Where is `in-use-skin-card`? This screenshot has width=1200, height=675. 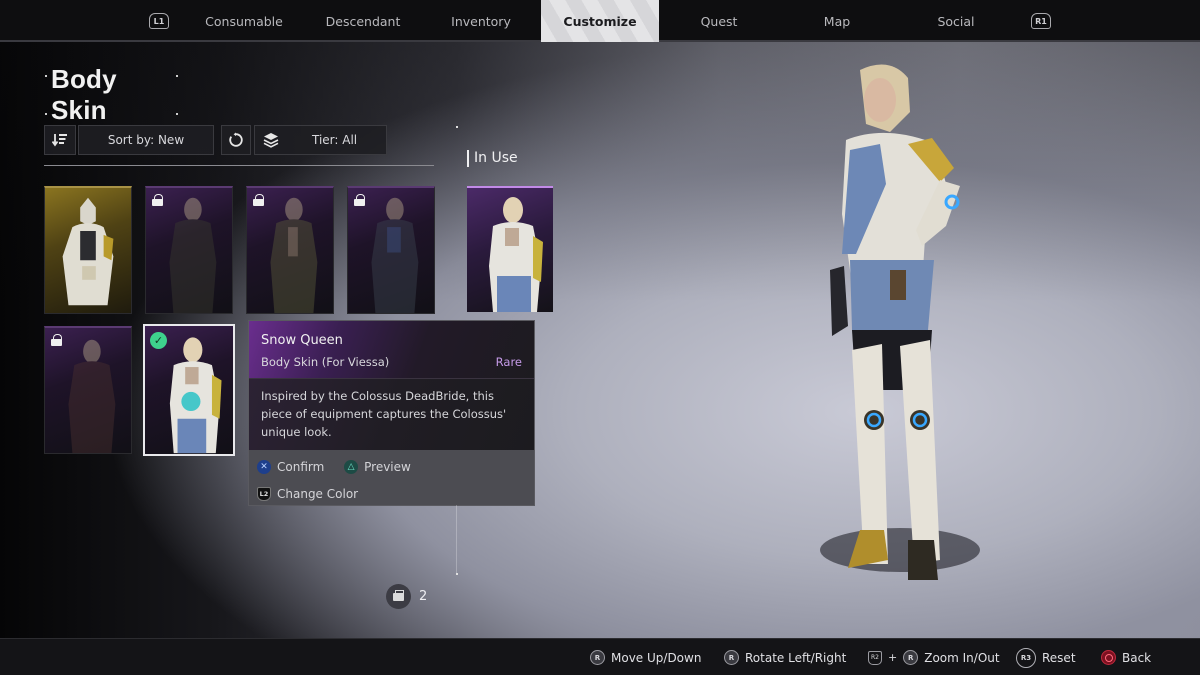
in-use-skin-card is located at coordinates (510, 249).